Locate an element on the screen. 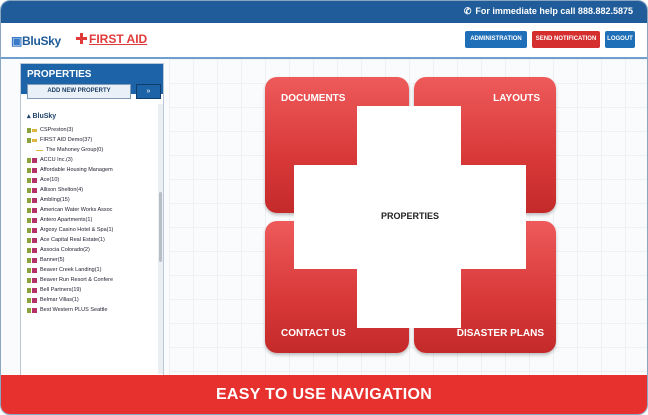  tree-item: Ace(10) is located at coordinates (91, 180).